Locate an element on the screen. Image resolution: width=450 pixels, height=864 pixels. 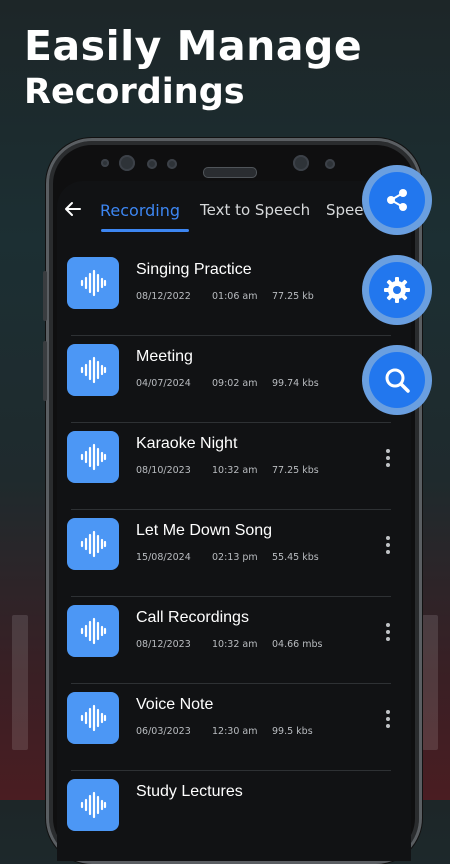
phone-sensor-bar is located at coordinates (234, 164).